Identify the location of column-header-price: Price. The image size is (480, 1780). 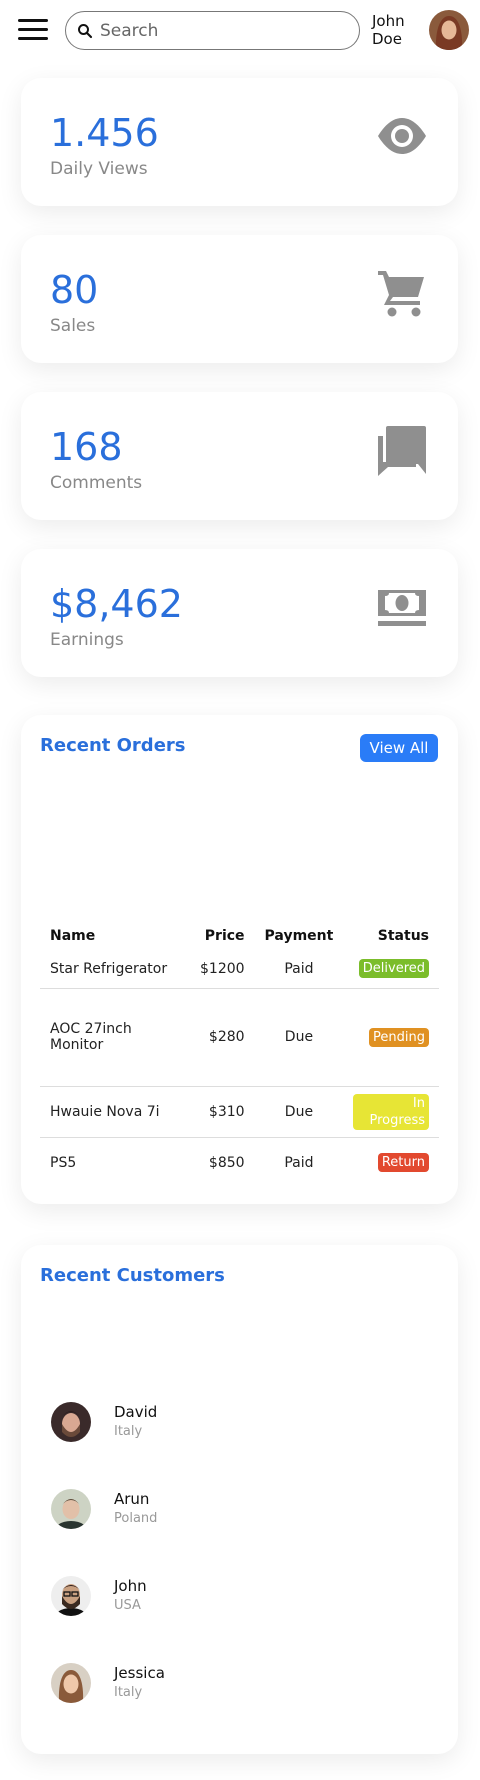
(224, 936).